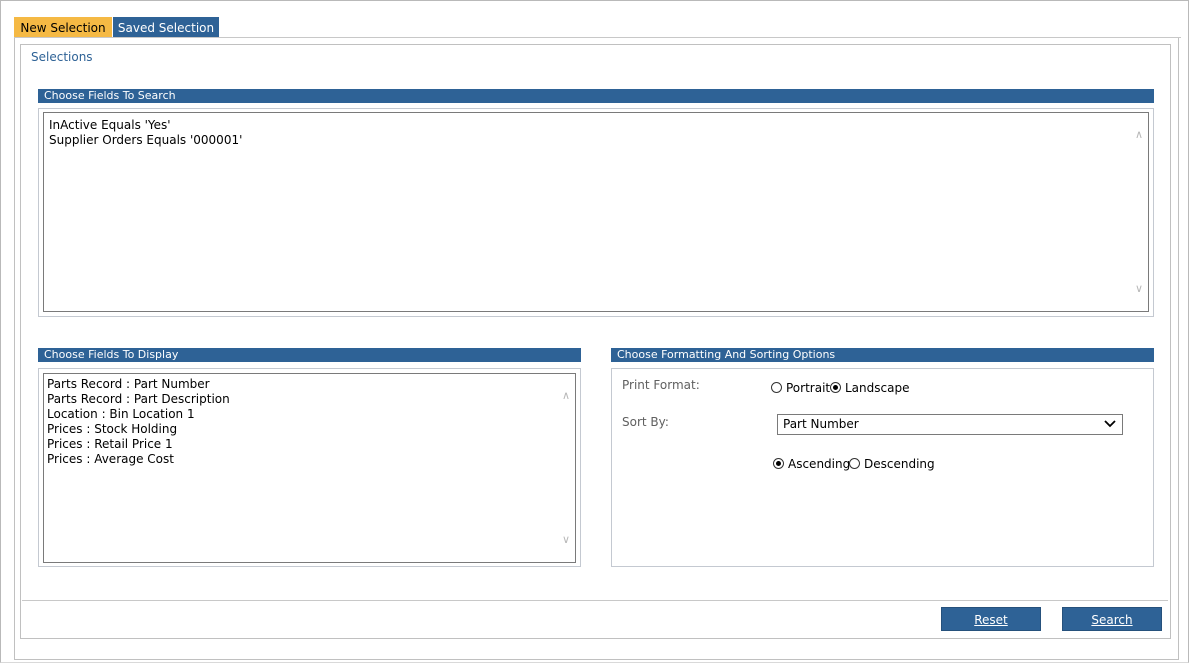  I want to click on reset-button: Reset, so click(991, 619).